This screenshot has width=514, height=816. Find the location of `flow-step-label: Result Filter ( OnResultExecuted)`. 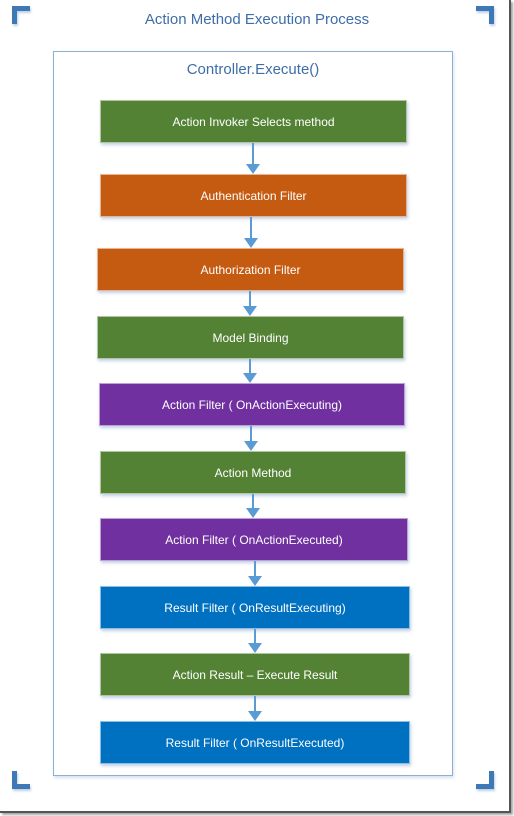

flow-step-label: Result Filter ( OnResultExecuted) is located at coordinates (255, 742).